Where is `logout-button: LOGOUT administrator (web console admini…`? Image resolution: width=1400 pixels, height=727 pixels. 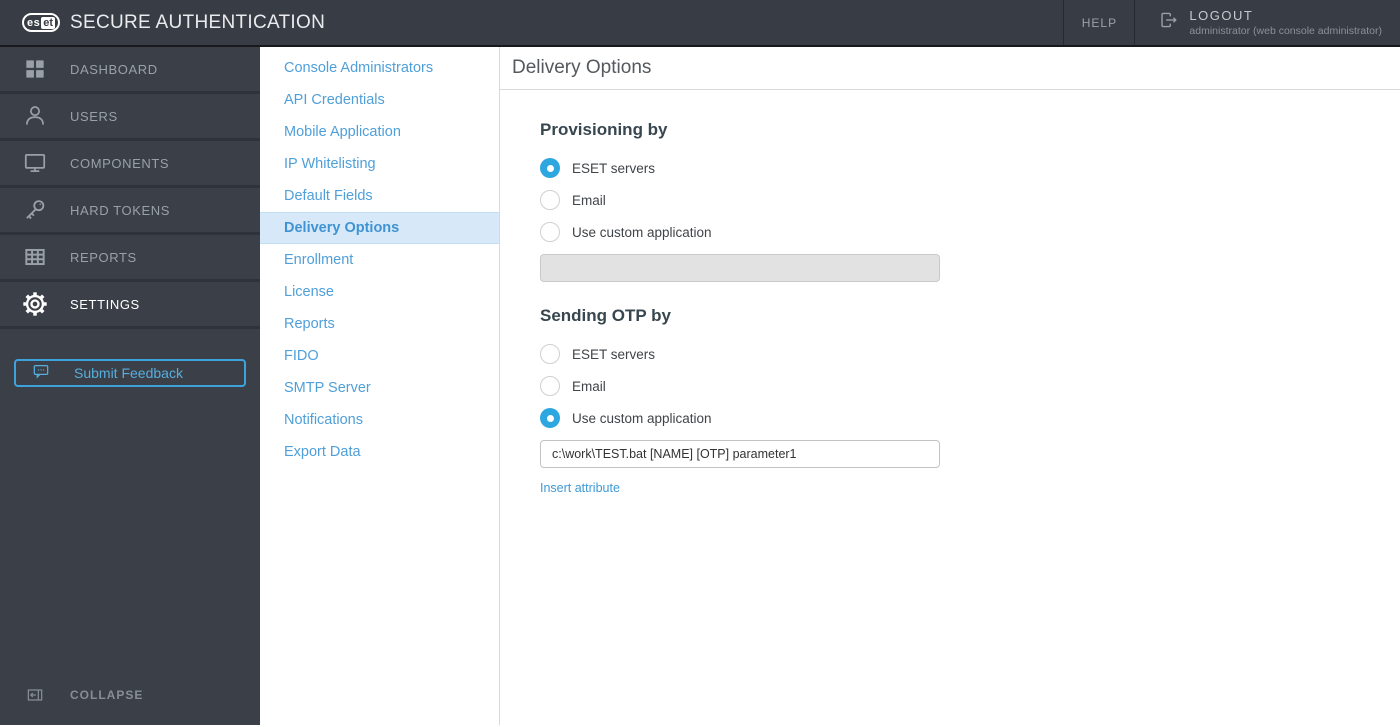
logout-button: LOGOUT administrator (web console admini… is located at coordinates (1267, 22).